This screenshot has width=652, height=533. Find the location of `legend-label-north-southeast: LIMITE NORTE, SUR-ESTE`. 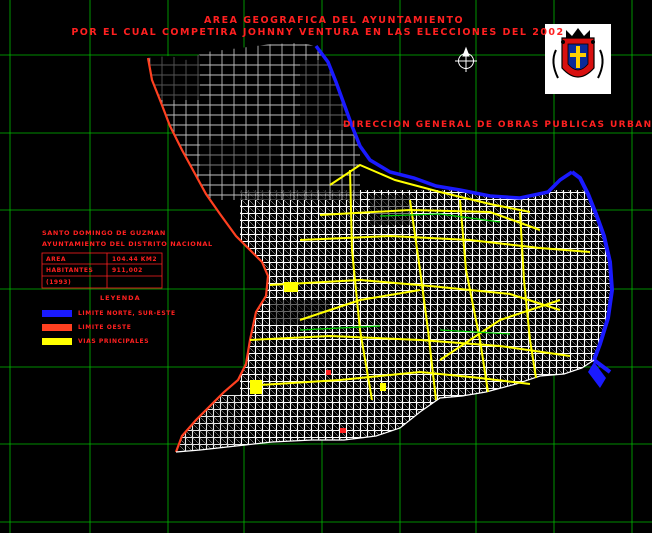

legend-label-north-southeast: LIMITE NORTE, SUR-ESTE is located at coordinates (127, 313).